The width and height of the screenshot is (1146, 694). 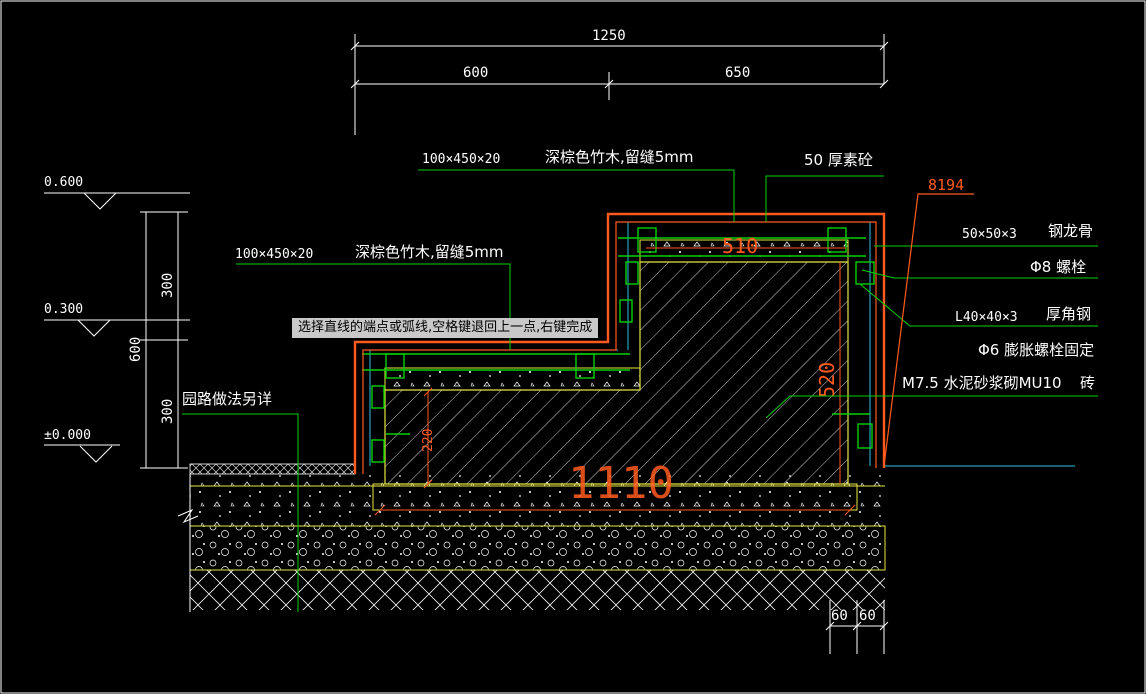 What do you see at coordinates (274, 254) in the screenshot?
I see `mid-size-label: 100×450×20` at bounding box center [274, 254].